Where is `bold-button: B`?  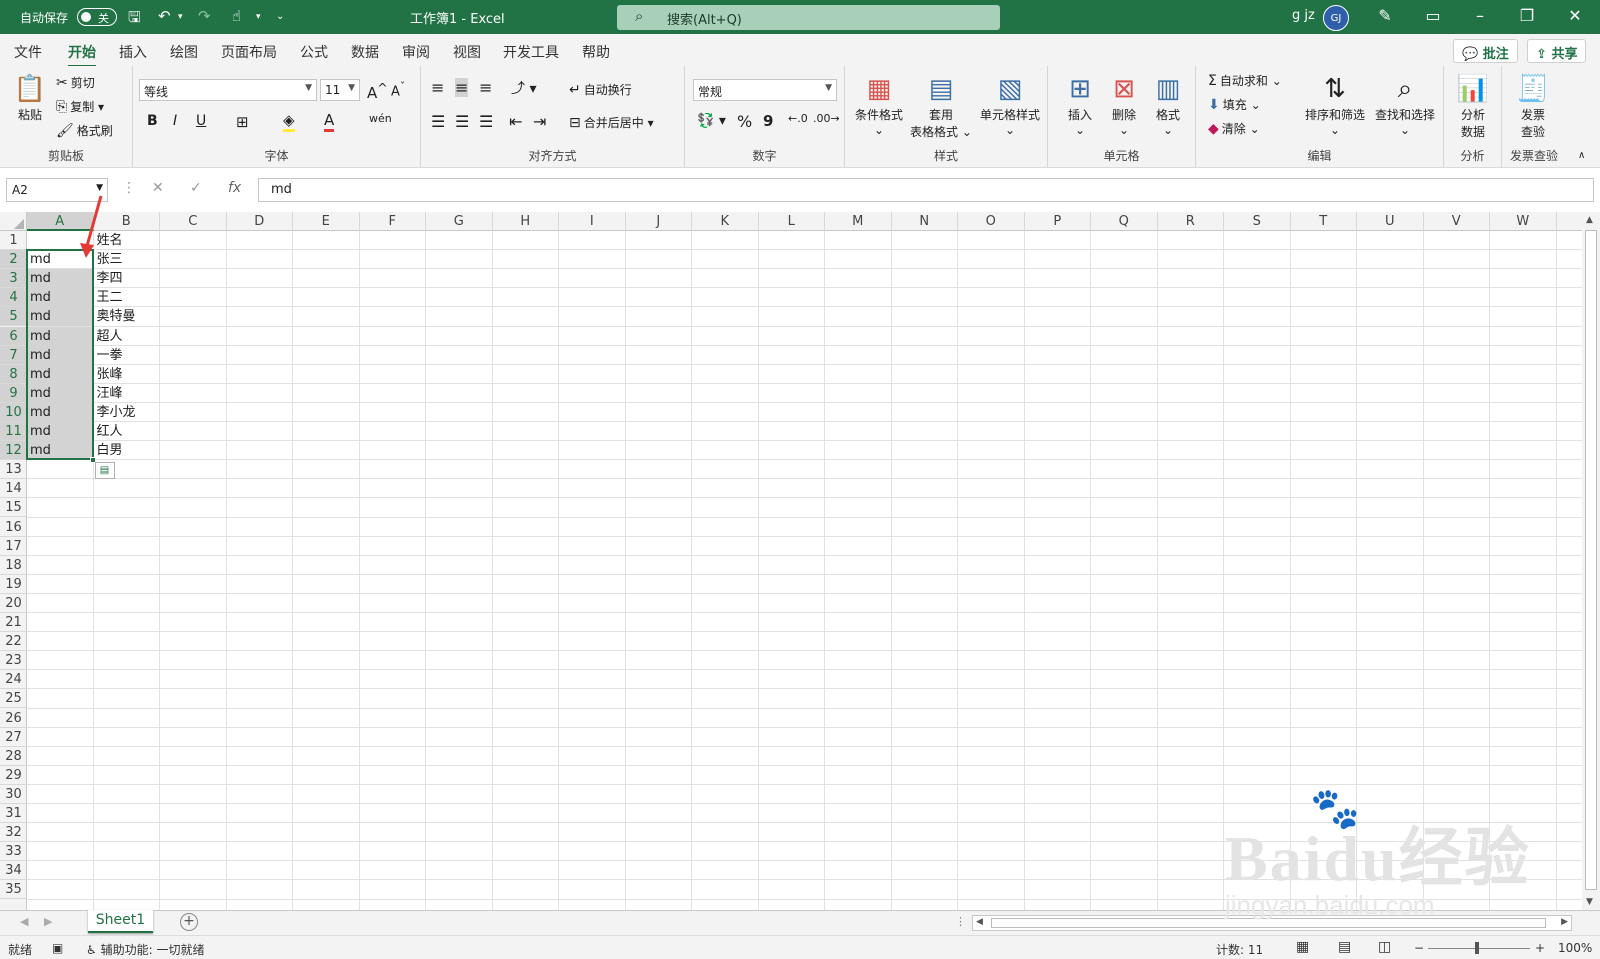 bold-button: B is located at coordinates (152, 121).